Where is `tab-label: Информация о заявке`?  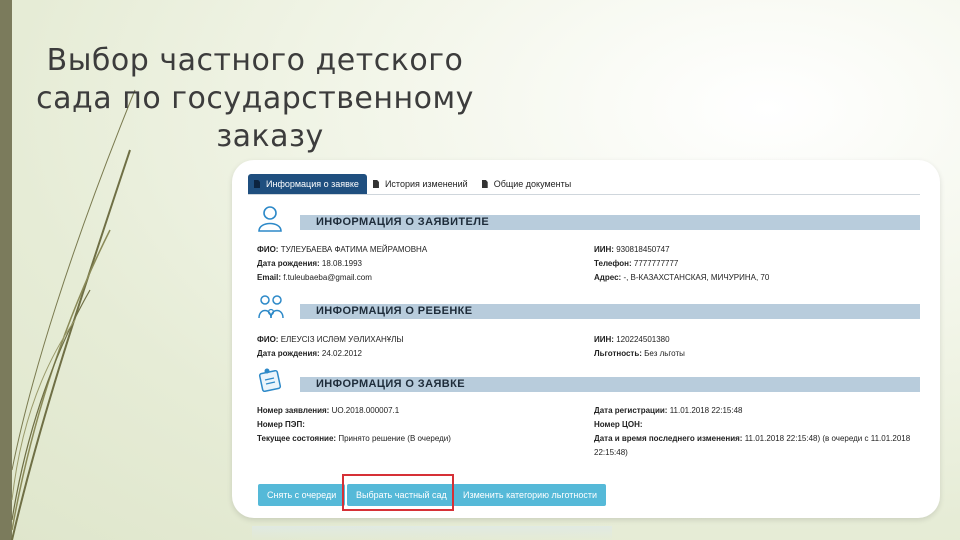 tab-label: Информация о заявке is located at coordinates (312, 184).